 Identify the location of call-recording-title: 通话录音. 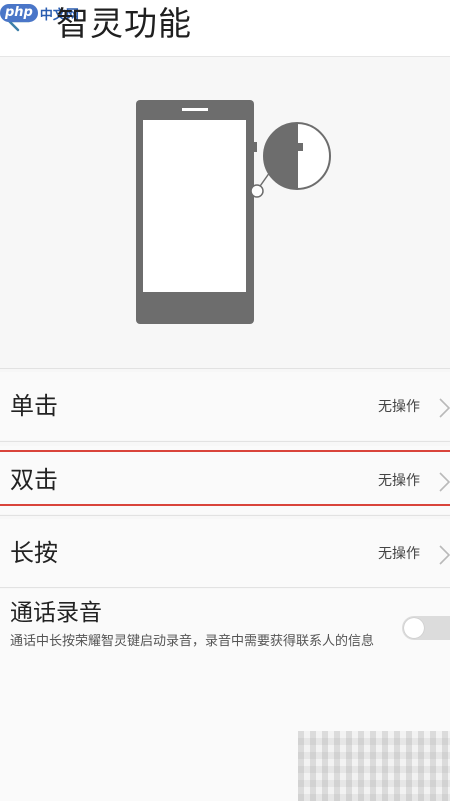
(56, 613).